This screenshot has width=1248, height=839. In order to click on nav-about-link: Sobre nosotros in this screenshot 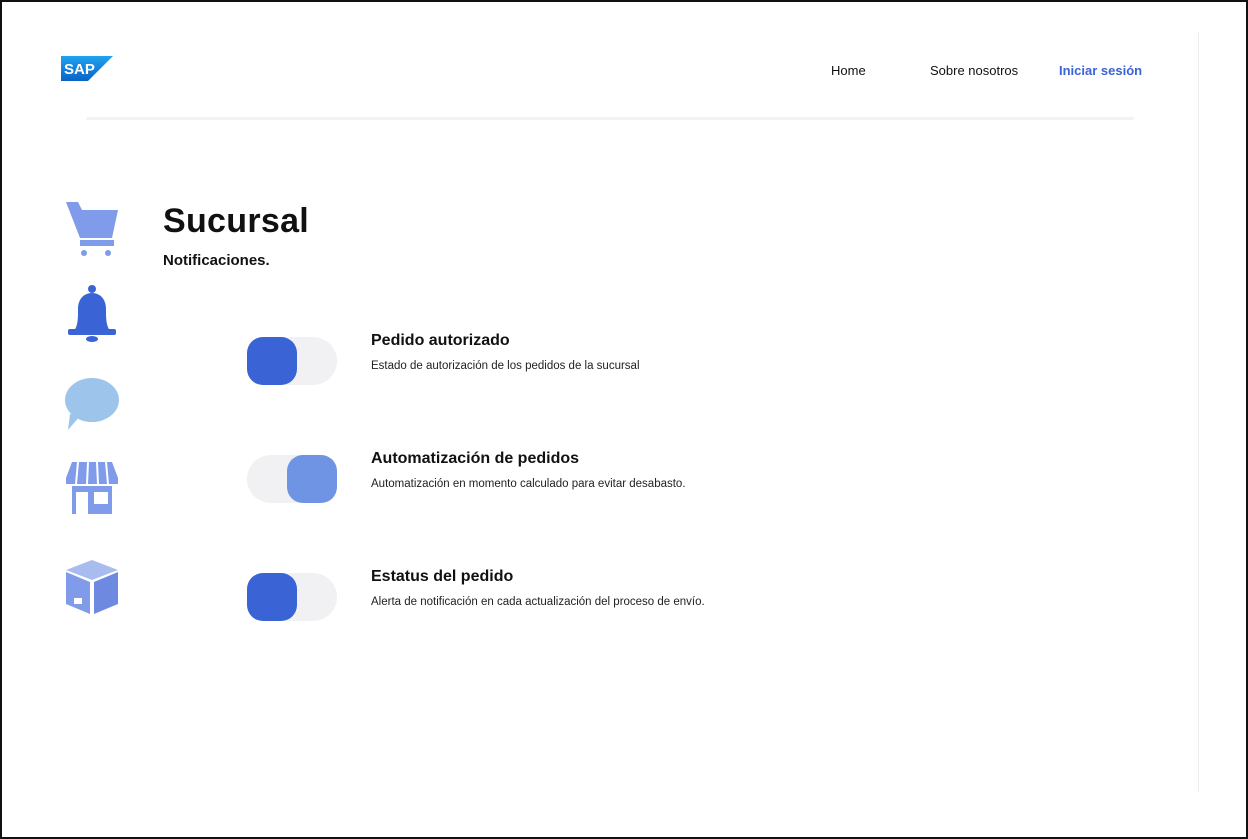, I will do `click(974, 70)`.